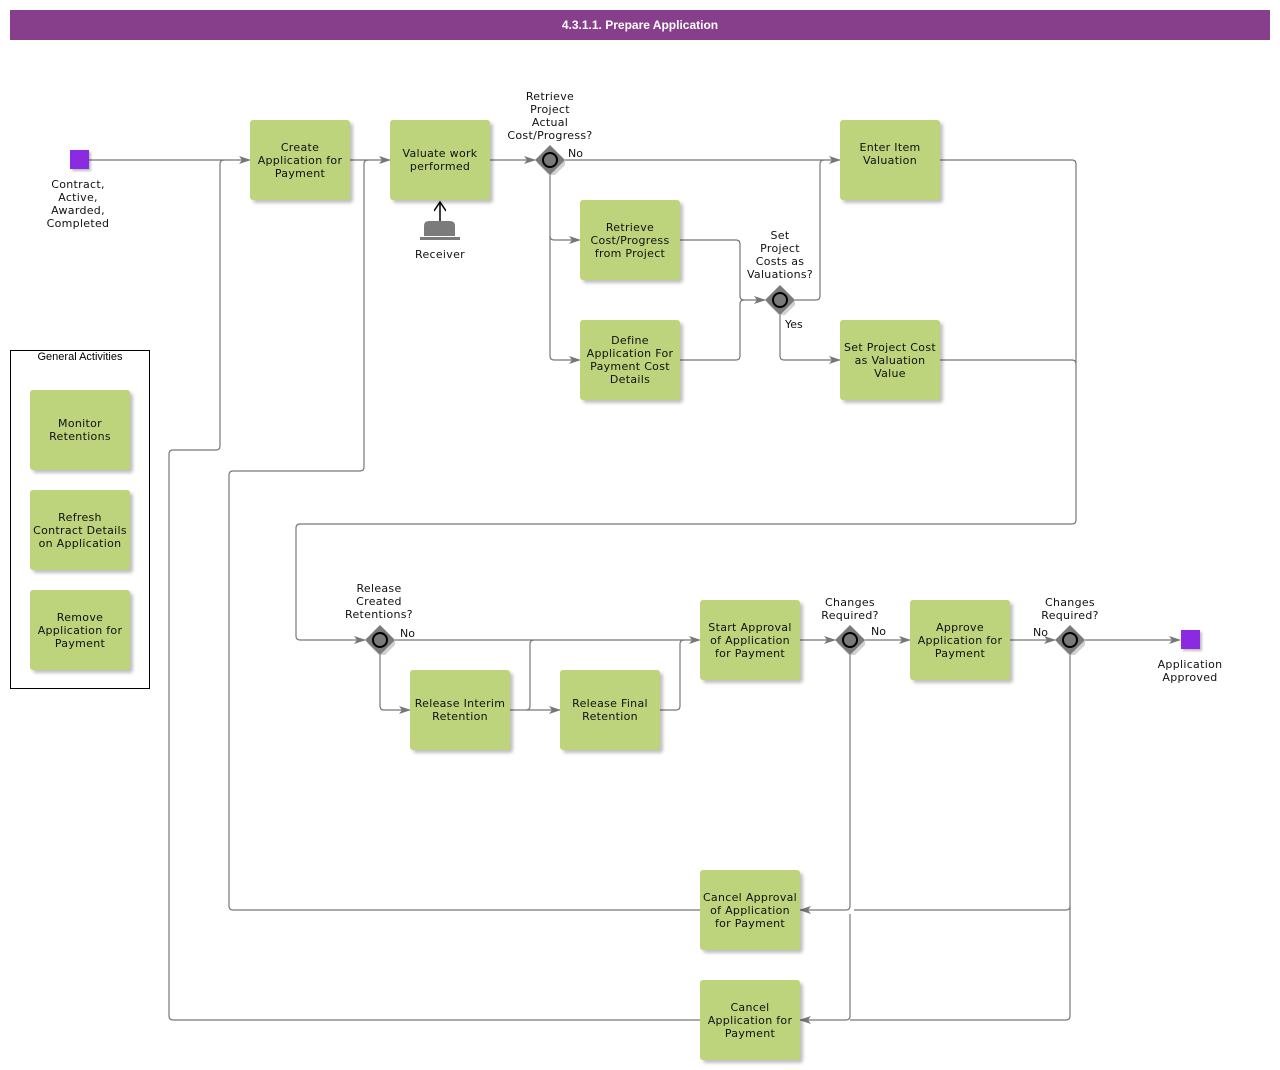 Image resolution: width=1280 pixels, height=1070 pixels. I want to click on flow-setcost-to-release, so click(1008, 362).